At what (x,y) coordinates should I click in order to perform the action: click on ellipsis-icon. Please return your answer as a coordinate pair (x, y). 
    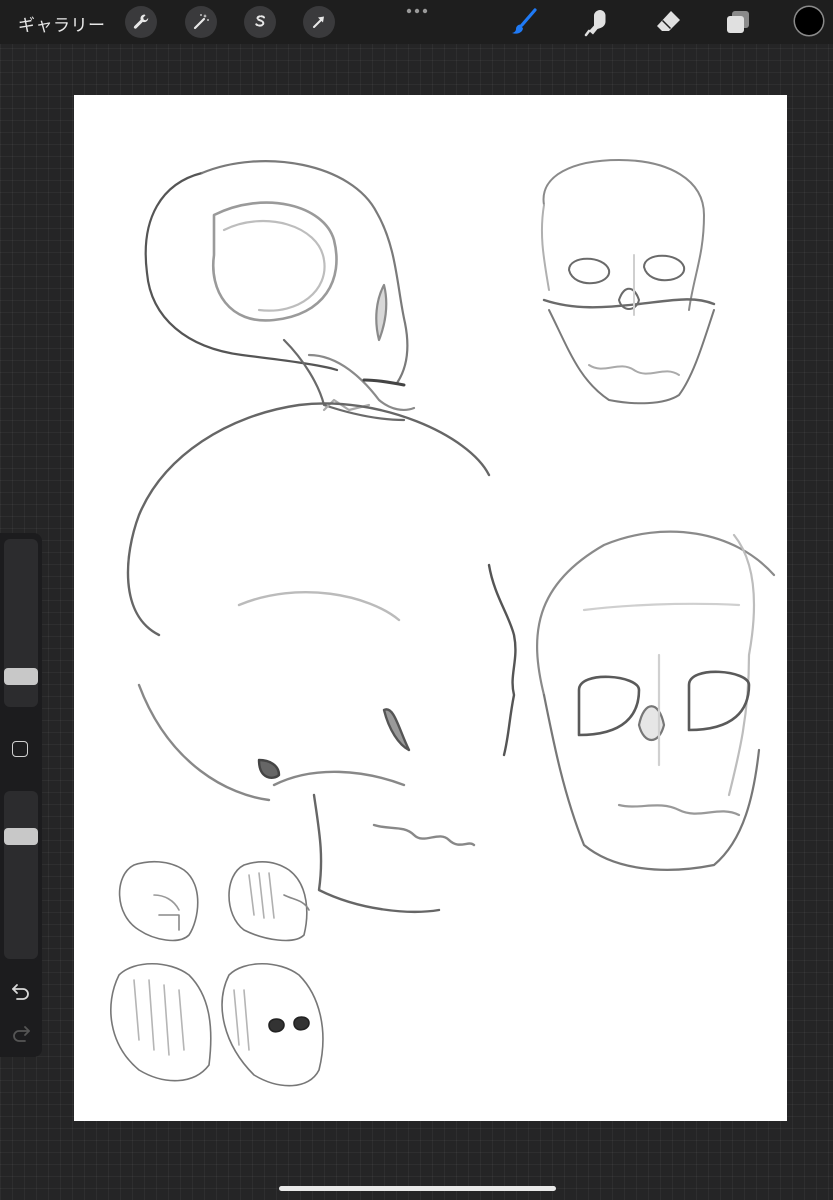
    Looking at the image, I should click on (417, 13).